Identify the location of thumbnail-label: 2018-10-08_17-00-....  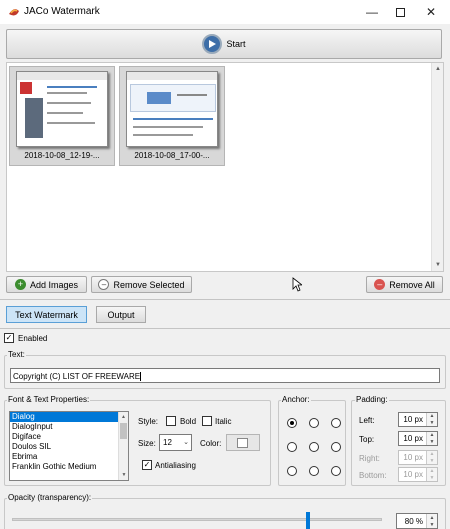
(172, 155).